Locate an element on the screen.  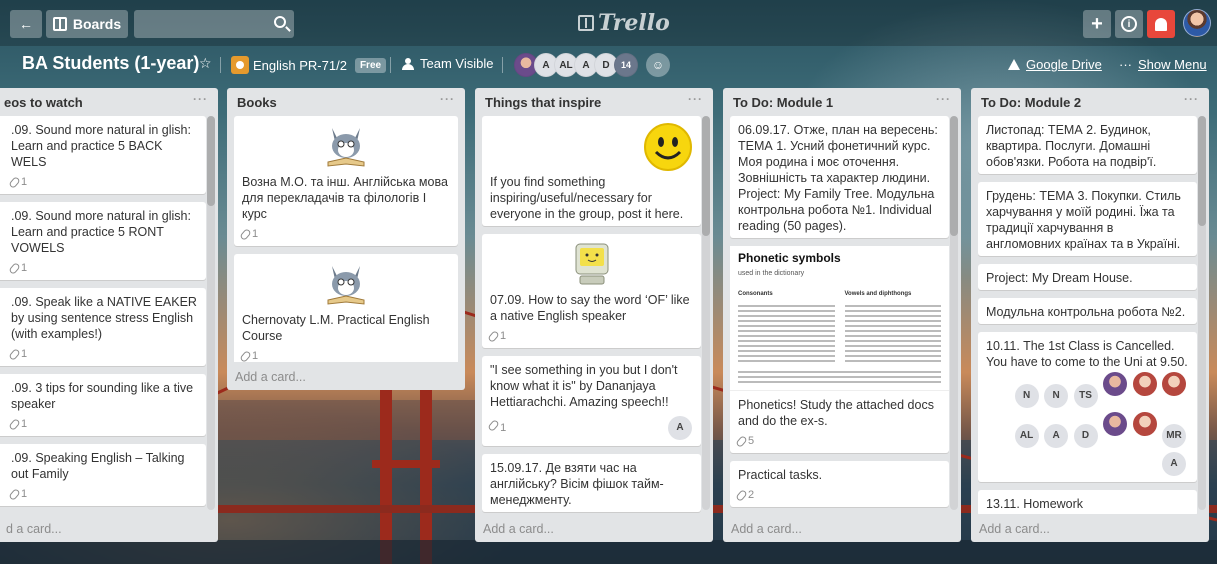
list-header: To Do: Module 2 ··· is located at coordinates (1090, 102).